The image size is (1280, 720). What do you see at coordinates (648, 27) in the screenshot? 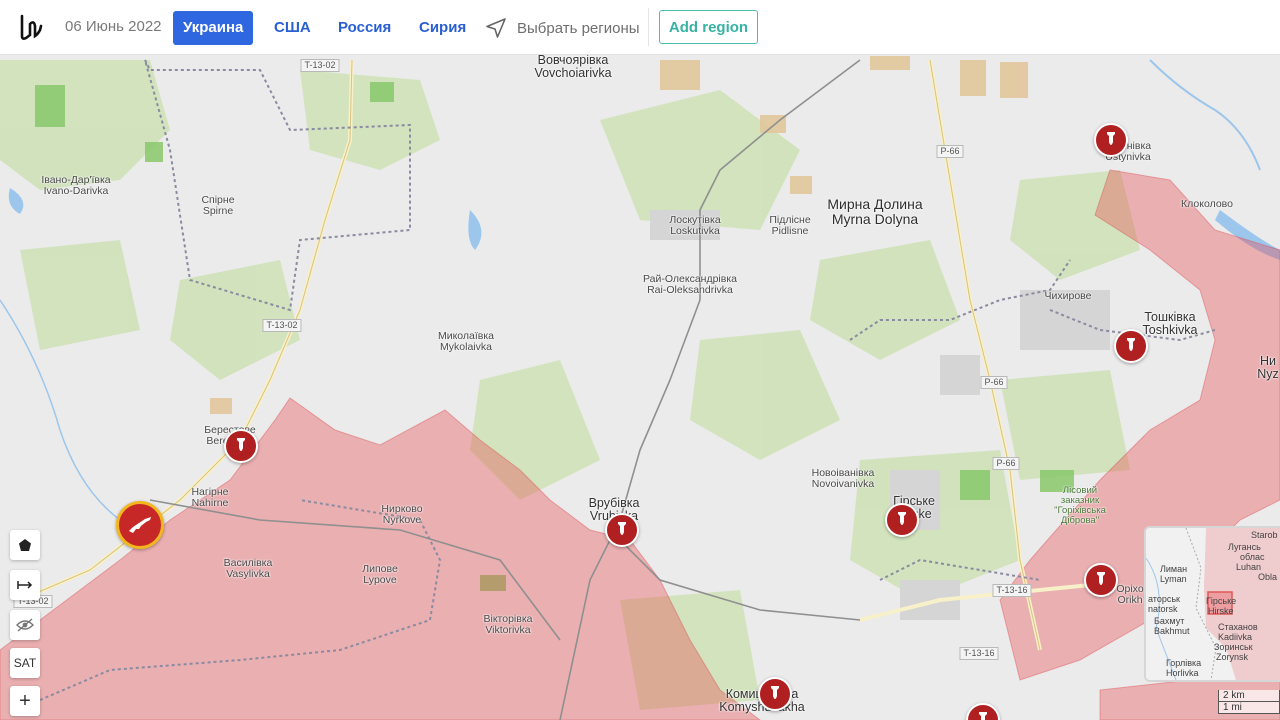
I see `divider` at bounding box center [648, 27].